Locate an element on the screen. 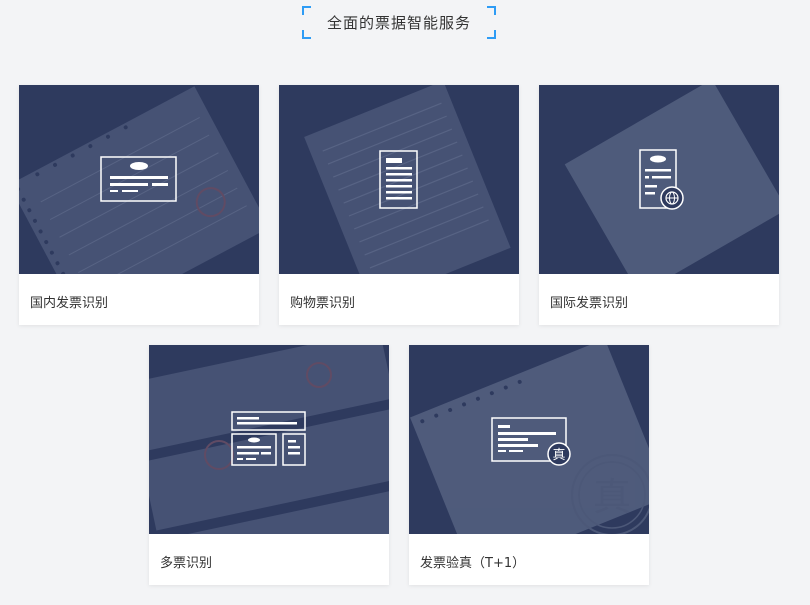 The height and width of the screenshot is (605, 810). verify-stamp-watermark: 真 is located at coordinates (612, 497).